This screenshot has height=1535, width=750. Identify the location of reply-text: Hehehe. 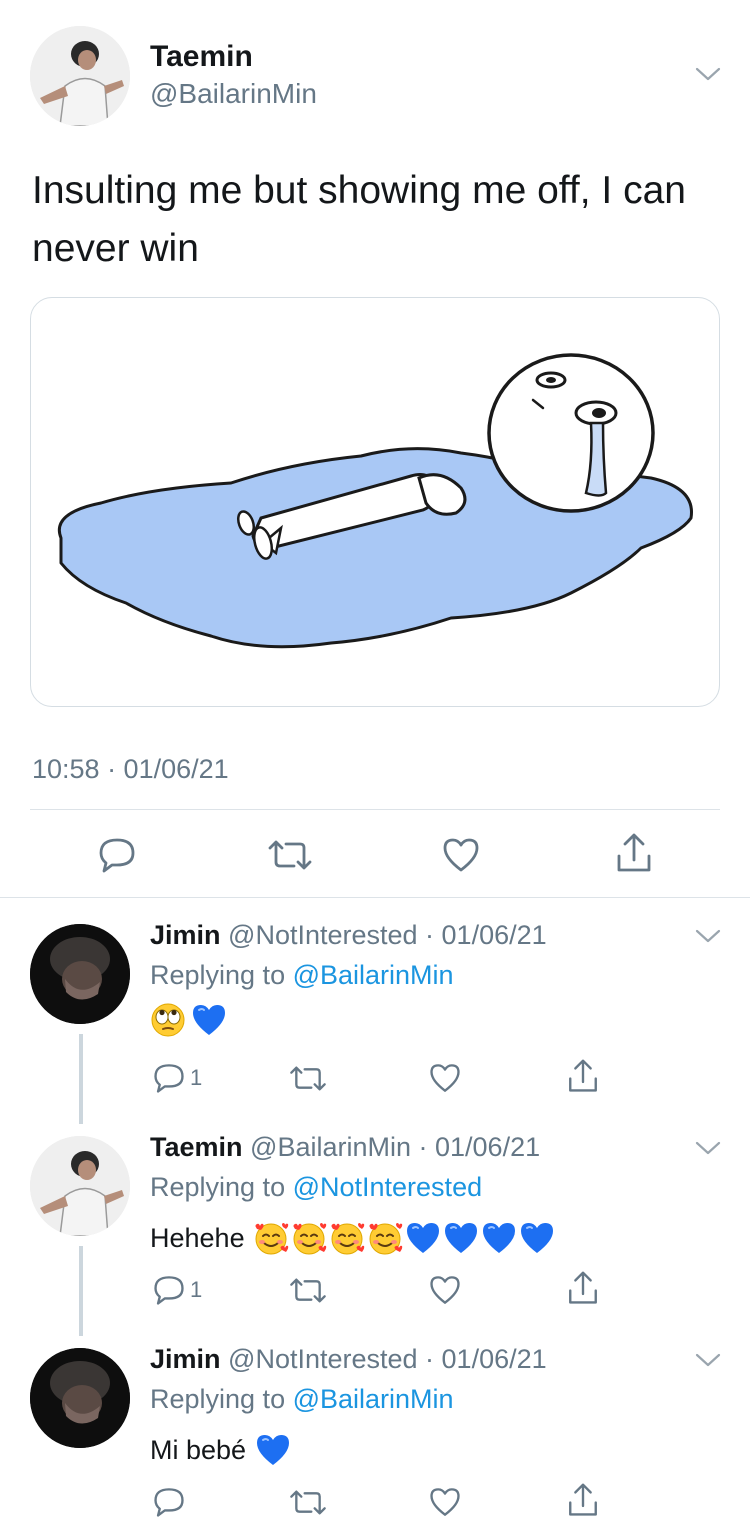
(353, 1237).